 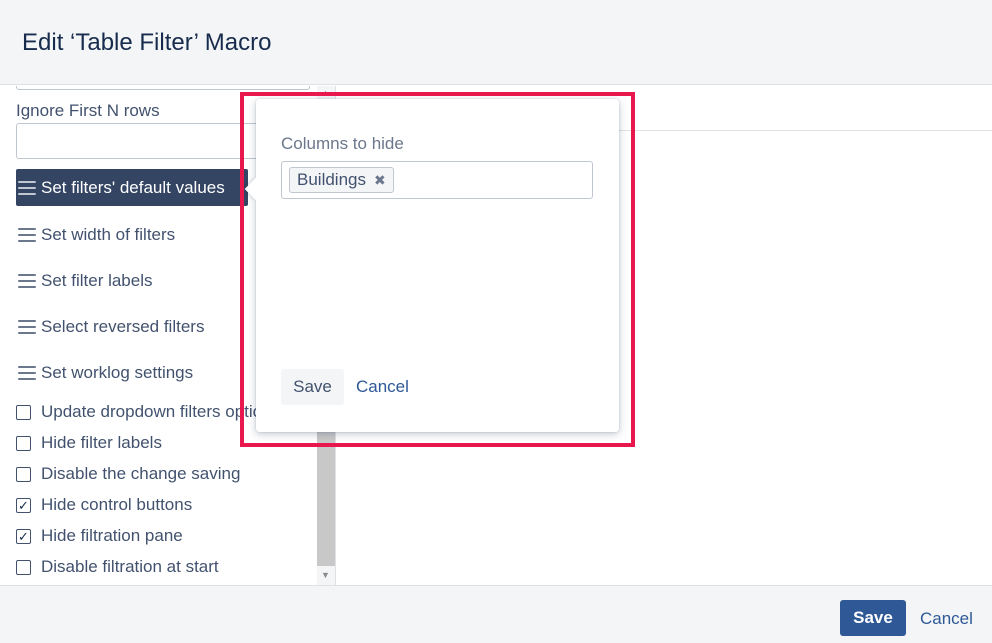 I want to click on option-hide-control-buttons: ✓ Hide control buttons, so click(x=104, y=505).